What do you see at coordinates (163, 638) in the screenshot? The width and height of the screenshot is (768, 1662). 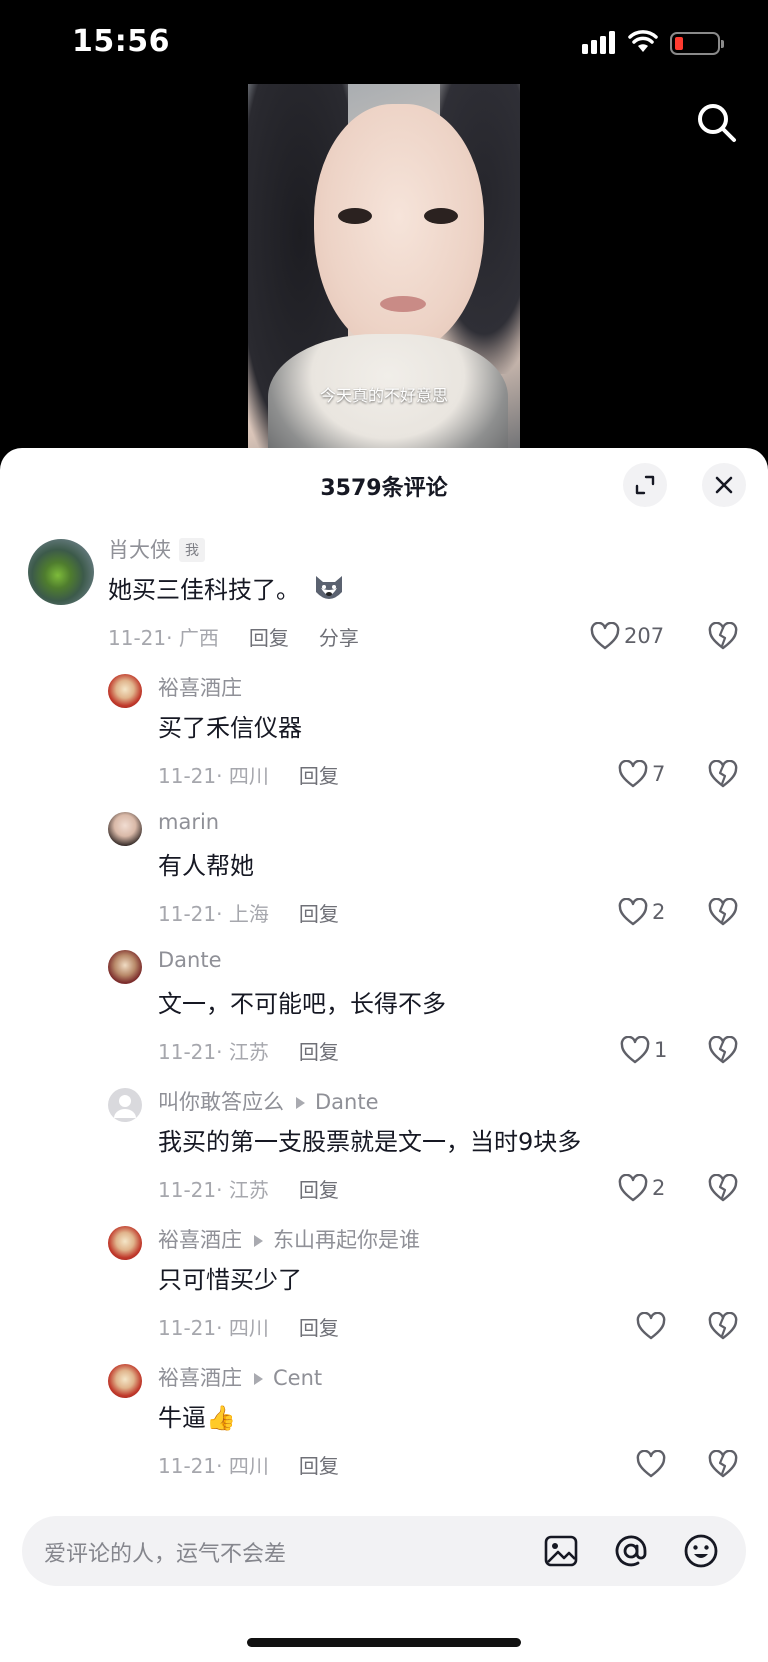 I see `comment-date: 11-21· 广西` at bounding box center [163, 638].